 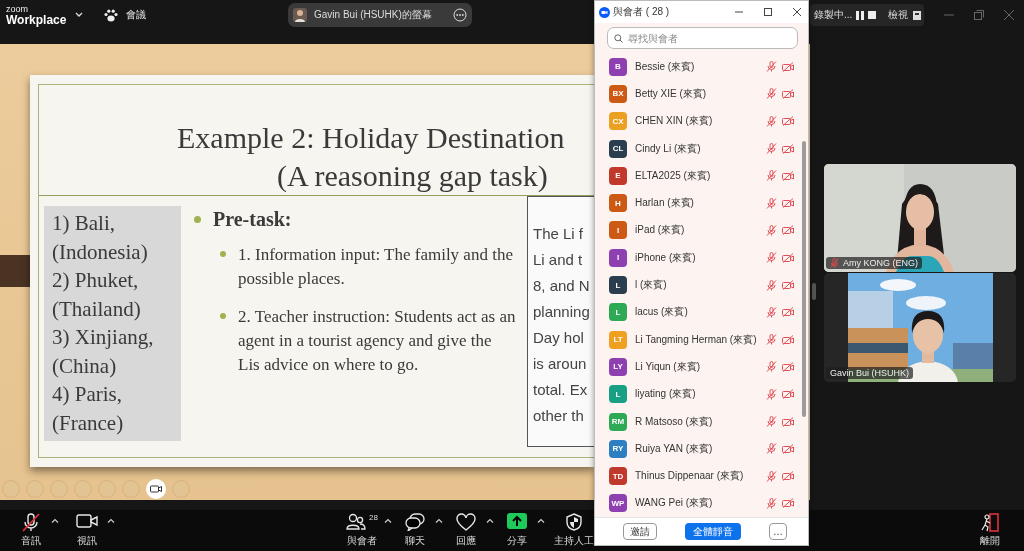 I want to click on audio-button: 音訊, so click(x=31, y=530).